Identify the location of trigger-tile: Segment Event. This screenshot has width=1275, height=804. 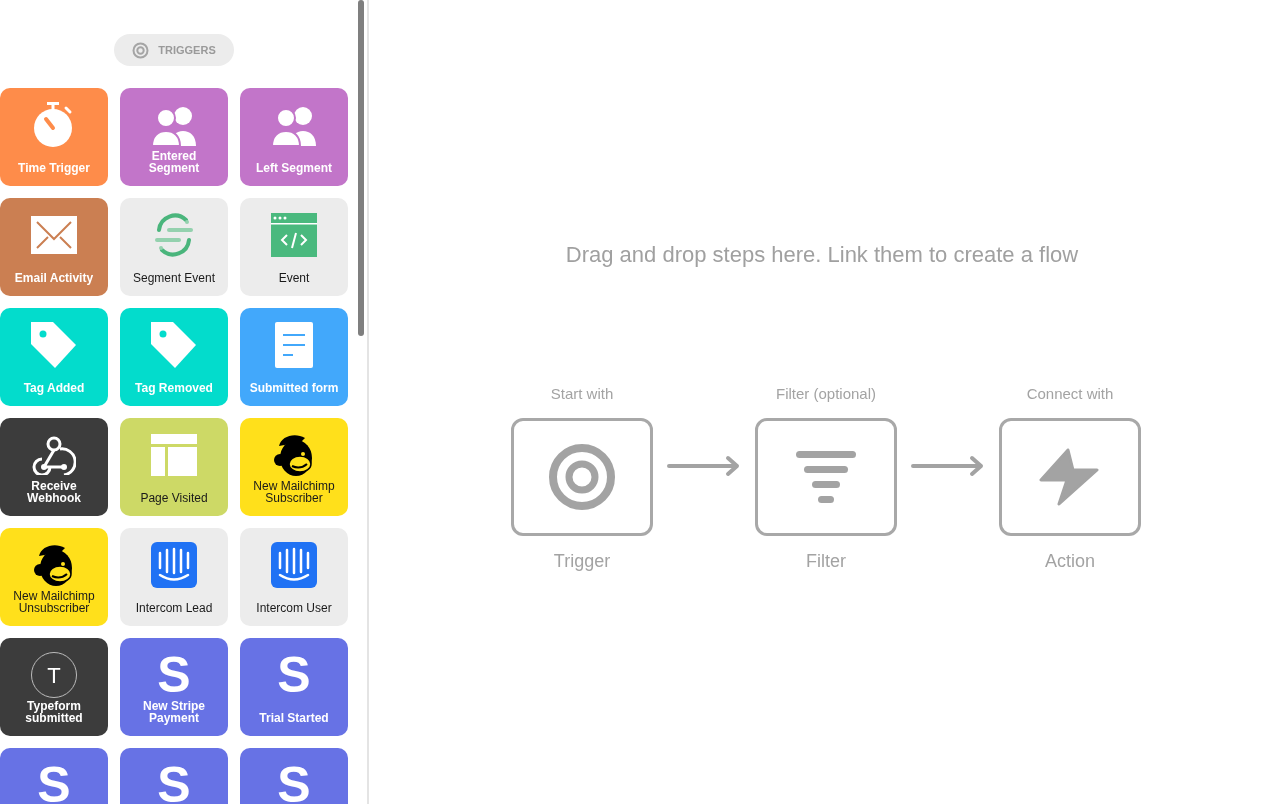
(174, 247).